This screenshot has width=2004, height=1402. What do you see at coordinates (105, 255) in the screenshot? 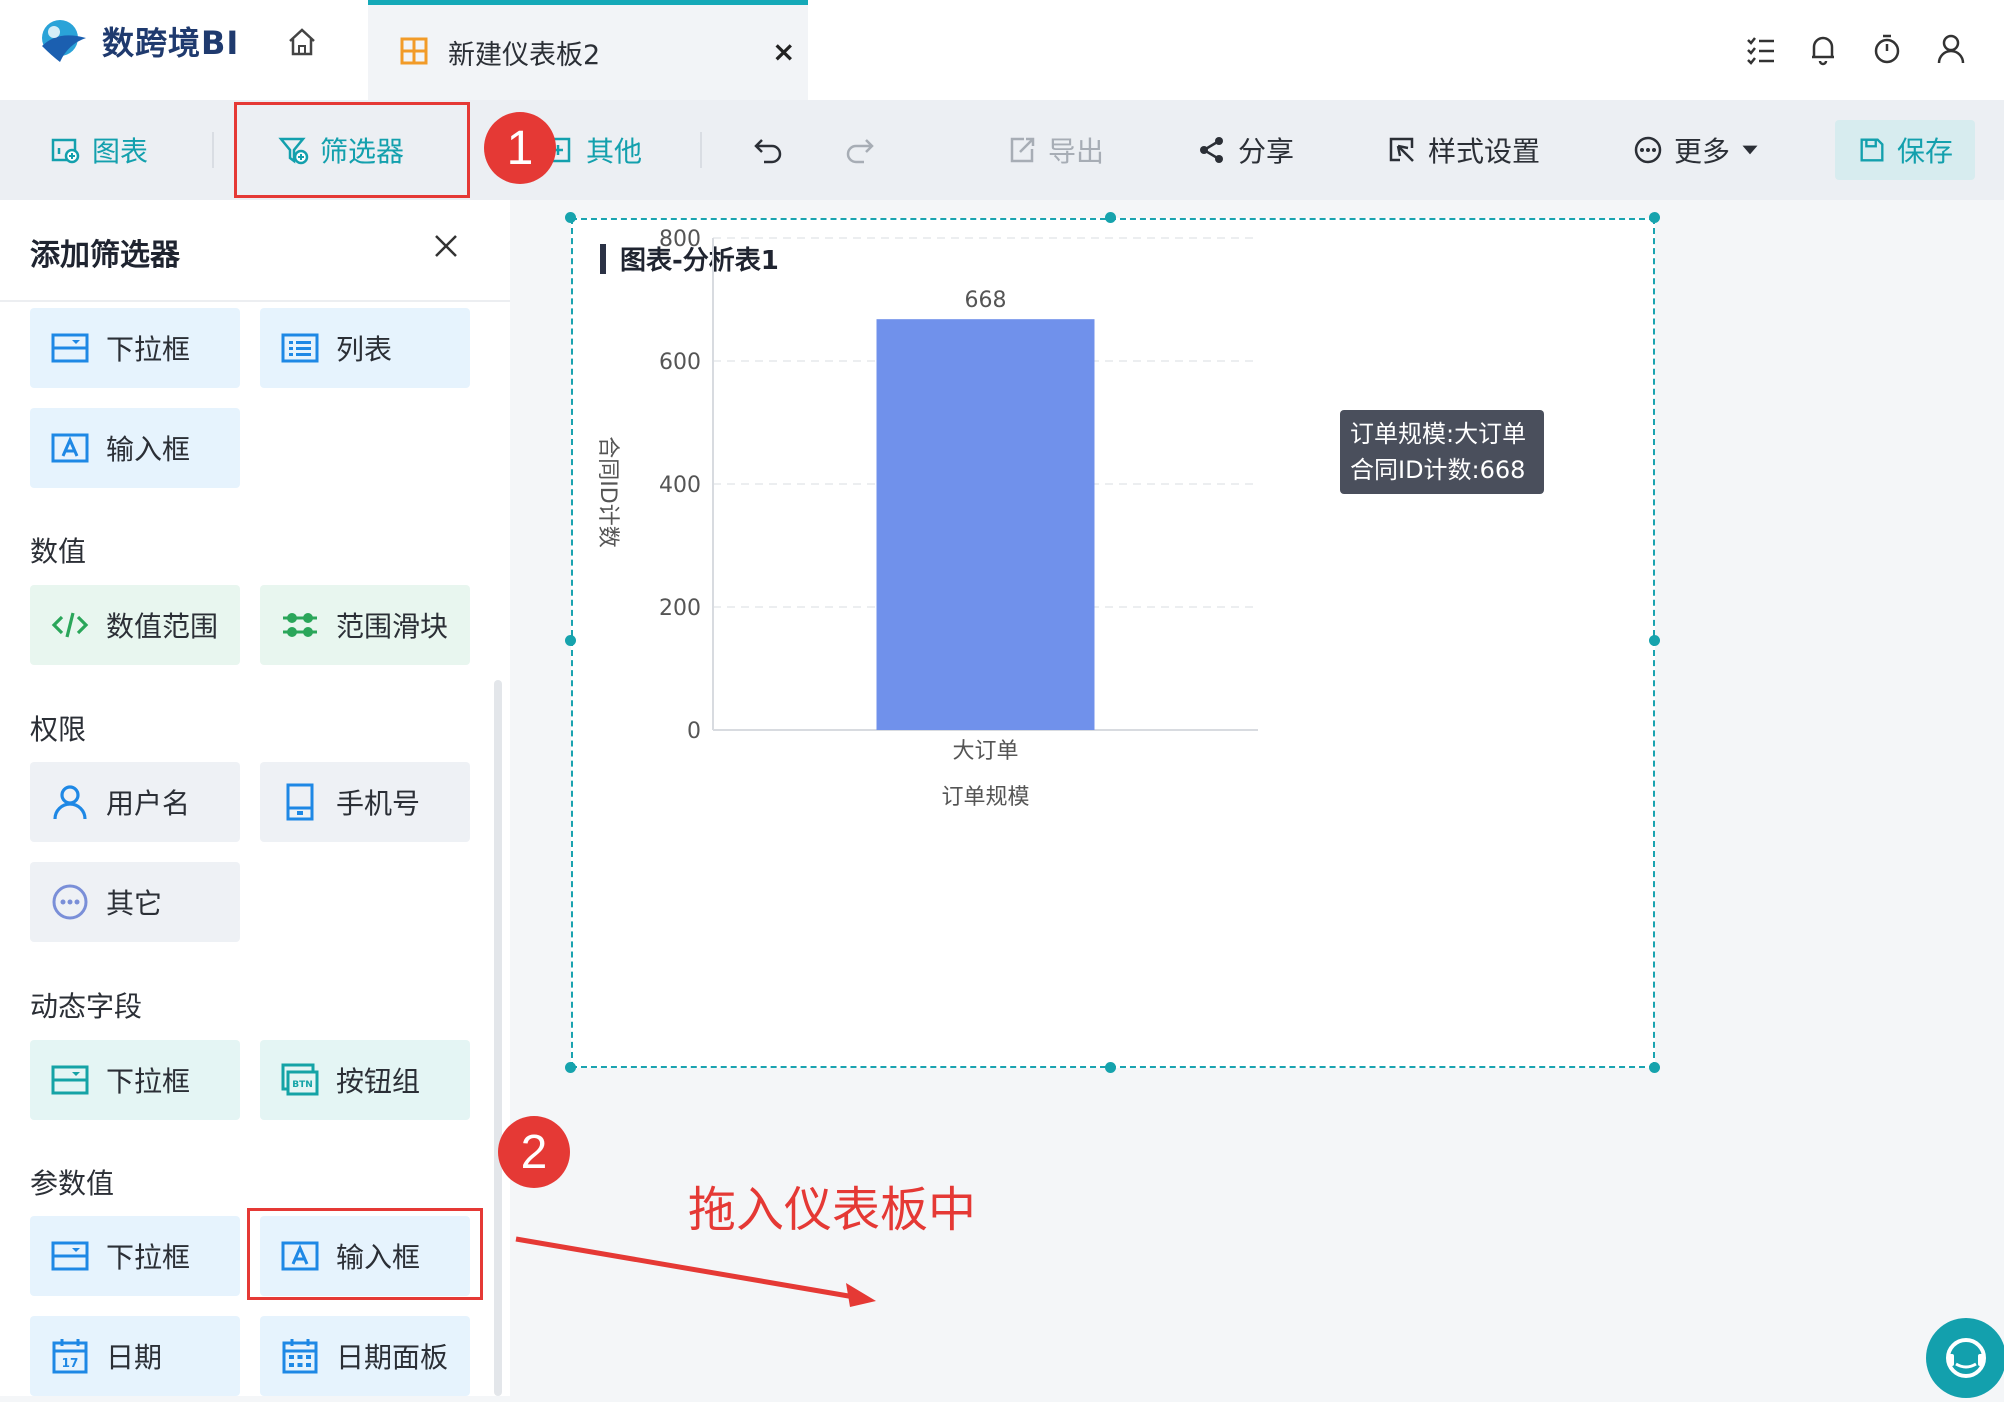
I see `panel-title: 添加筛选器` at bounding box center [105, 255].